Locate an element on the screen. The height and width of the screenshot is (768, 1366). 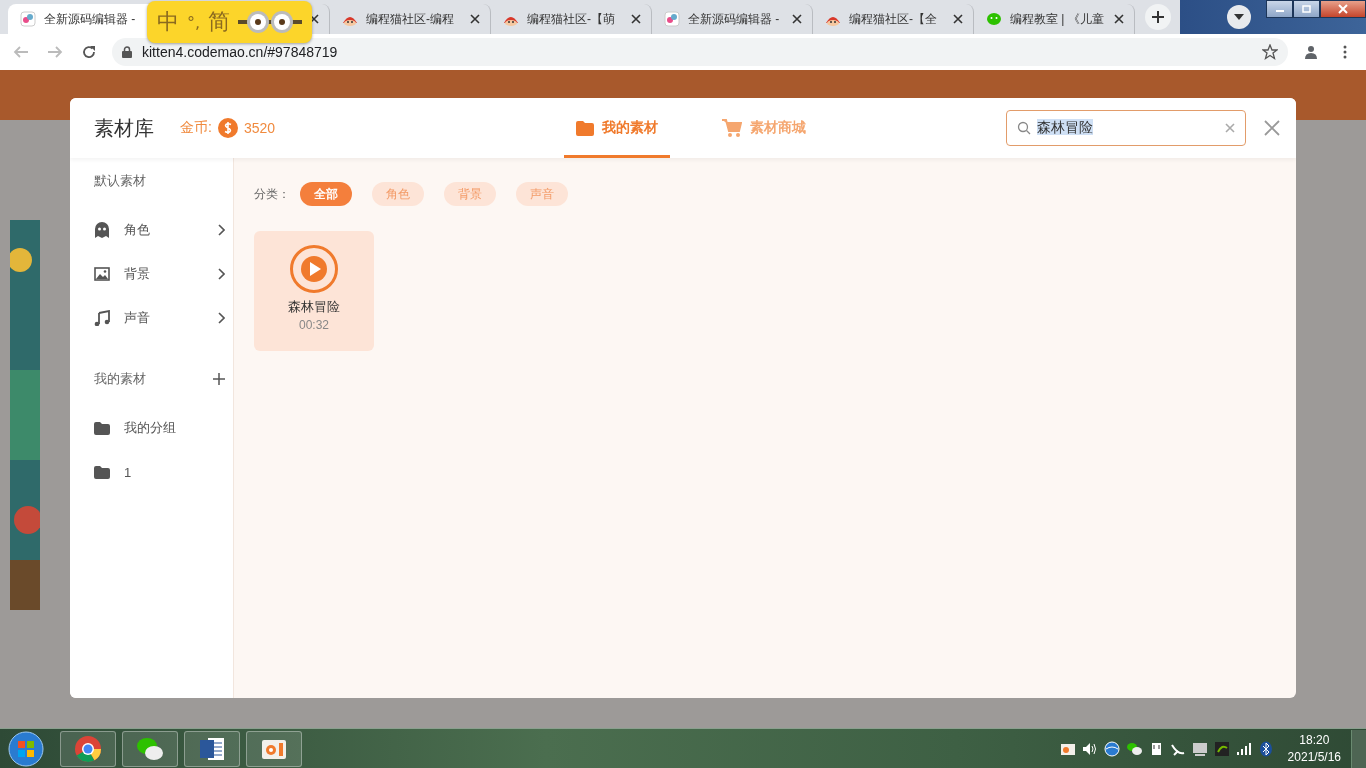
restore-button is located at coordinates (1306, 9).